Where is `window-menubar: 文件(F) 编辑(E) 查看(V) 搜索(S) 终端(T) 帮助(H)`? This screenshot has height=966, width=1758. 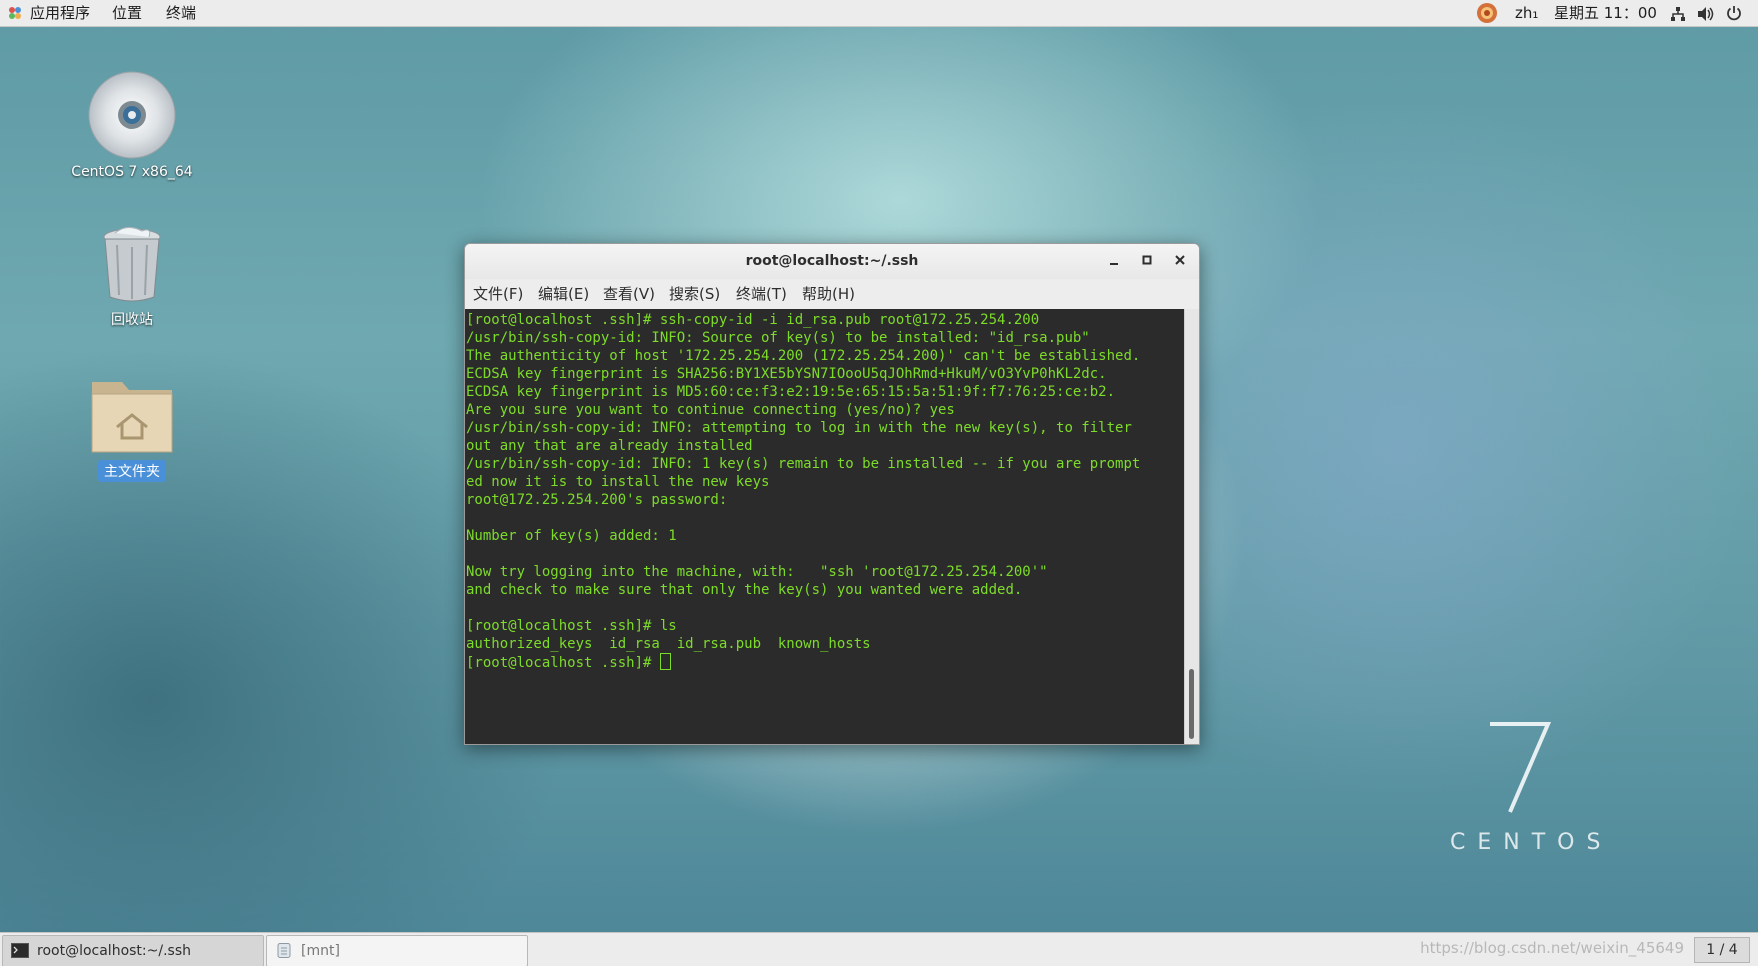
window-menubar: 文件(F) 编辑(E) 查看(V) 搜索(S) 终端(T) 帮助(H) is located at coordinates (832, 294).